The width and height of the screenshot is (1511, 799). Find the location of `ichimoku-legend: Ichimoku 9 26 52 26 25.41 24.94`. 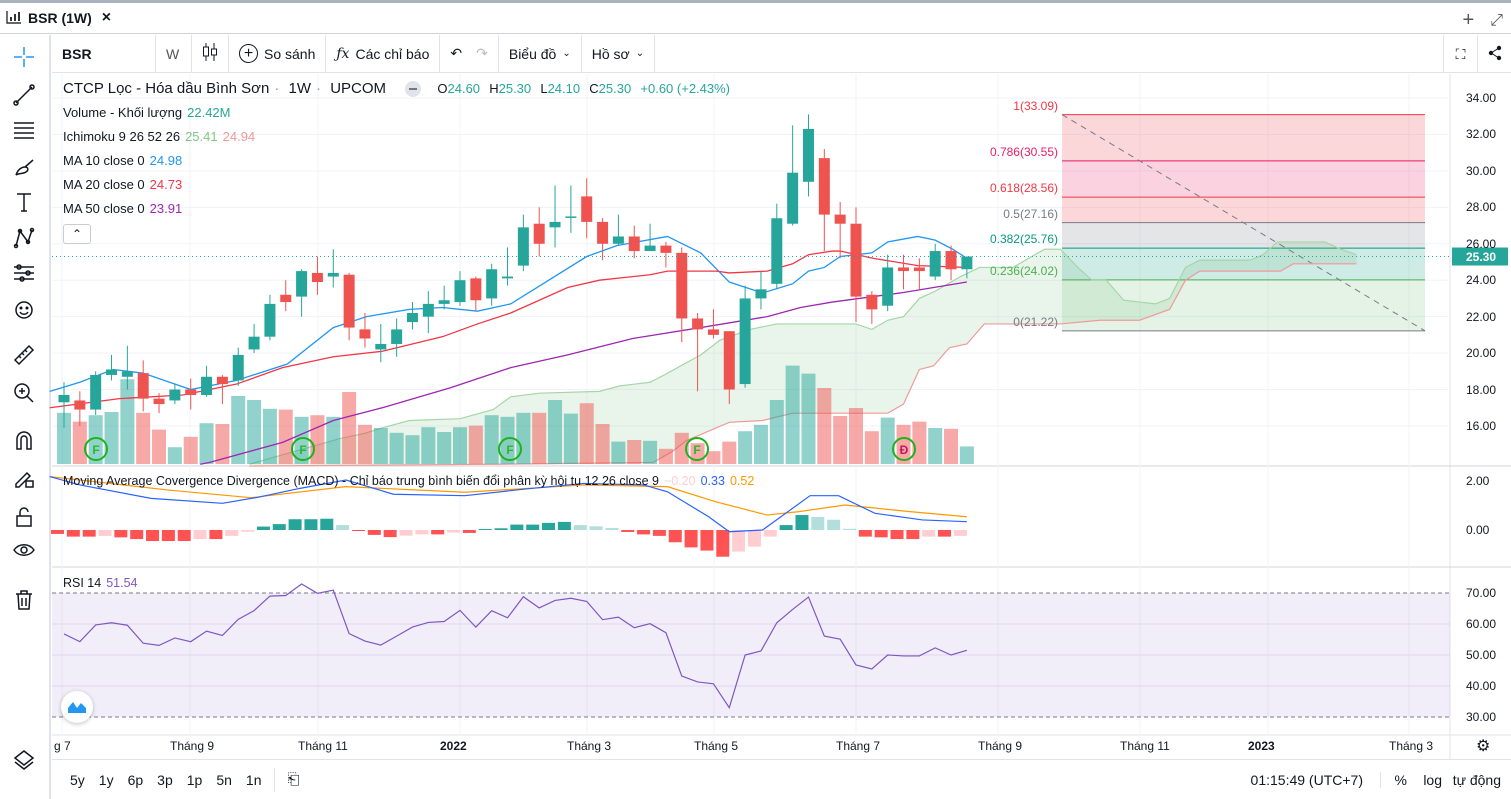

ichimoku-legend: Ichimoku 9 26 52 26 25.41 24.94 is located at coordinates (161, 136).